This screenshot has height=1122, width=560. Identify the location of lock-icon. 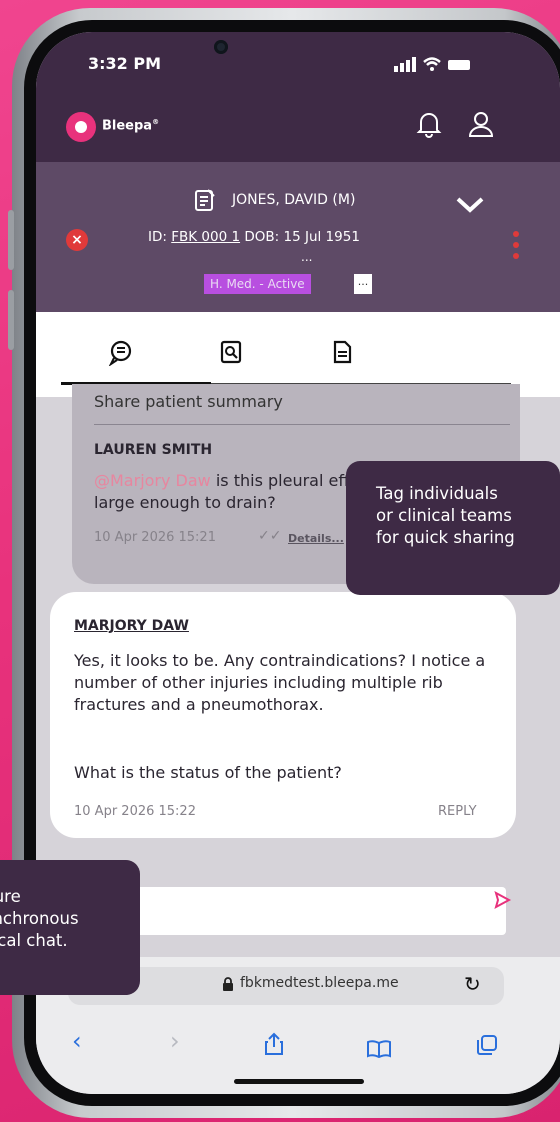
(228, 986).